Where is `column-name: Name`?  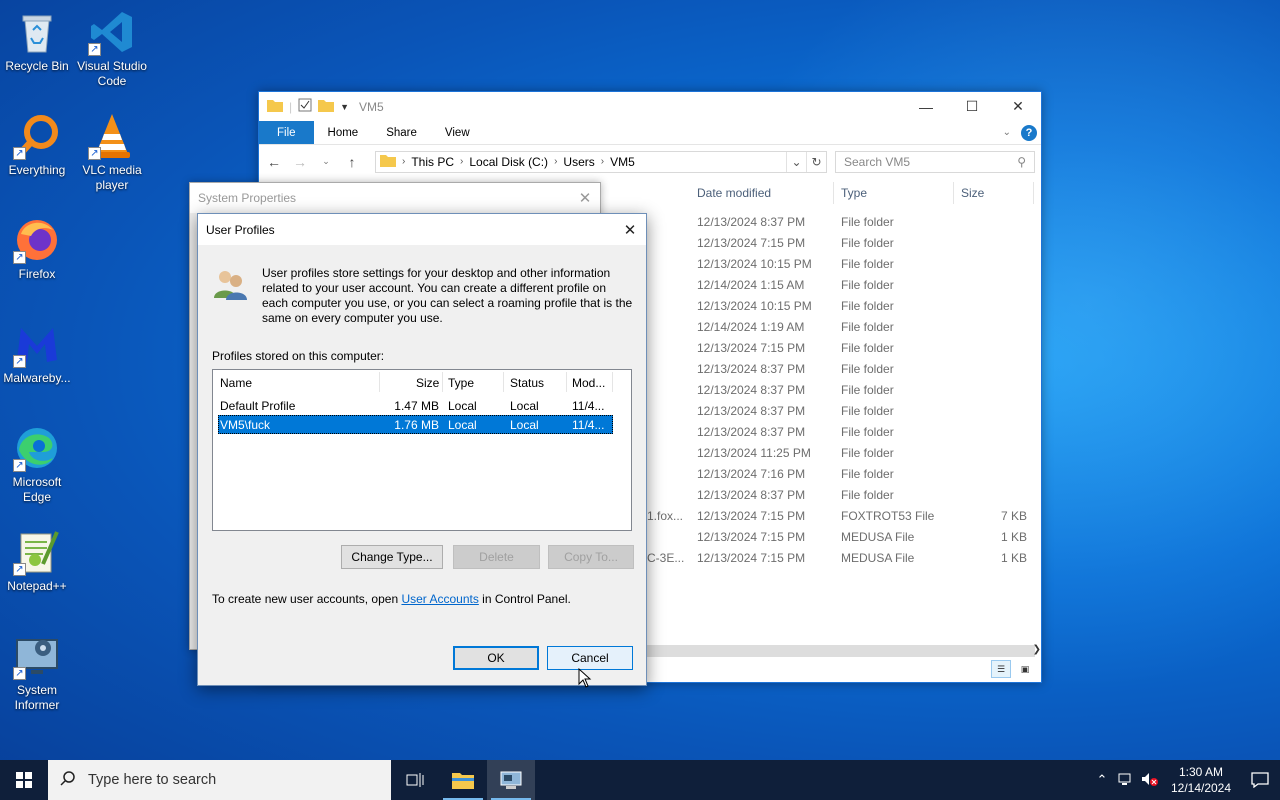 column-name: Name is located at coordinates (236, 383).